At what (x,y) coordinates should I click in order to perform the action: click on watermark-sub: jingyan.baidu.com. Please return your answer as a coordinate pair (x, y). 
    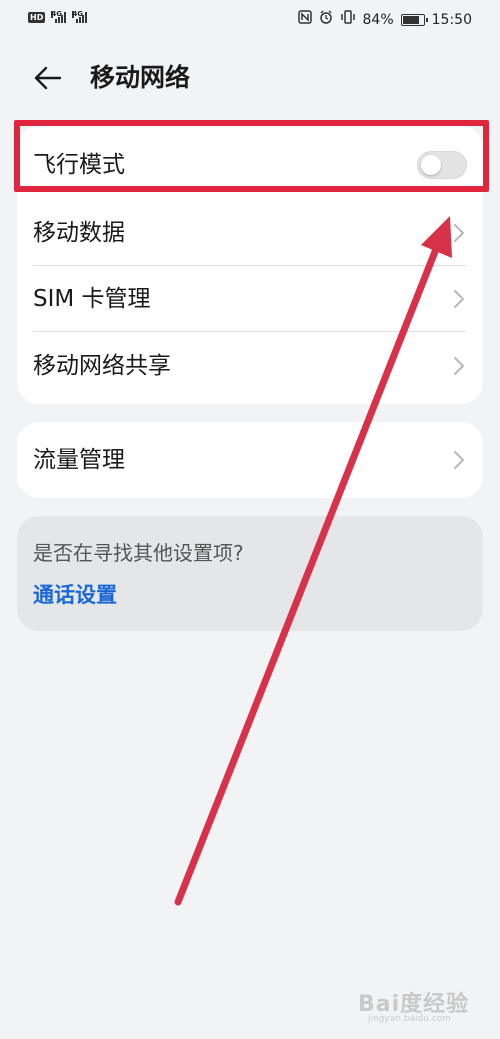
    Looking at the image, I should click on (410, 1019).